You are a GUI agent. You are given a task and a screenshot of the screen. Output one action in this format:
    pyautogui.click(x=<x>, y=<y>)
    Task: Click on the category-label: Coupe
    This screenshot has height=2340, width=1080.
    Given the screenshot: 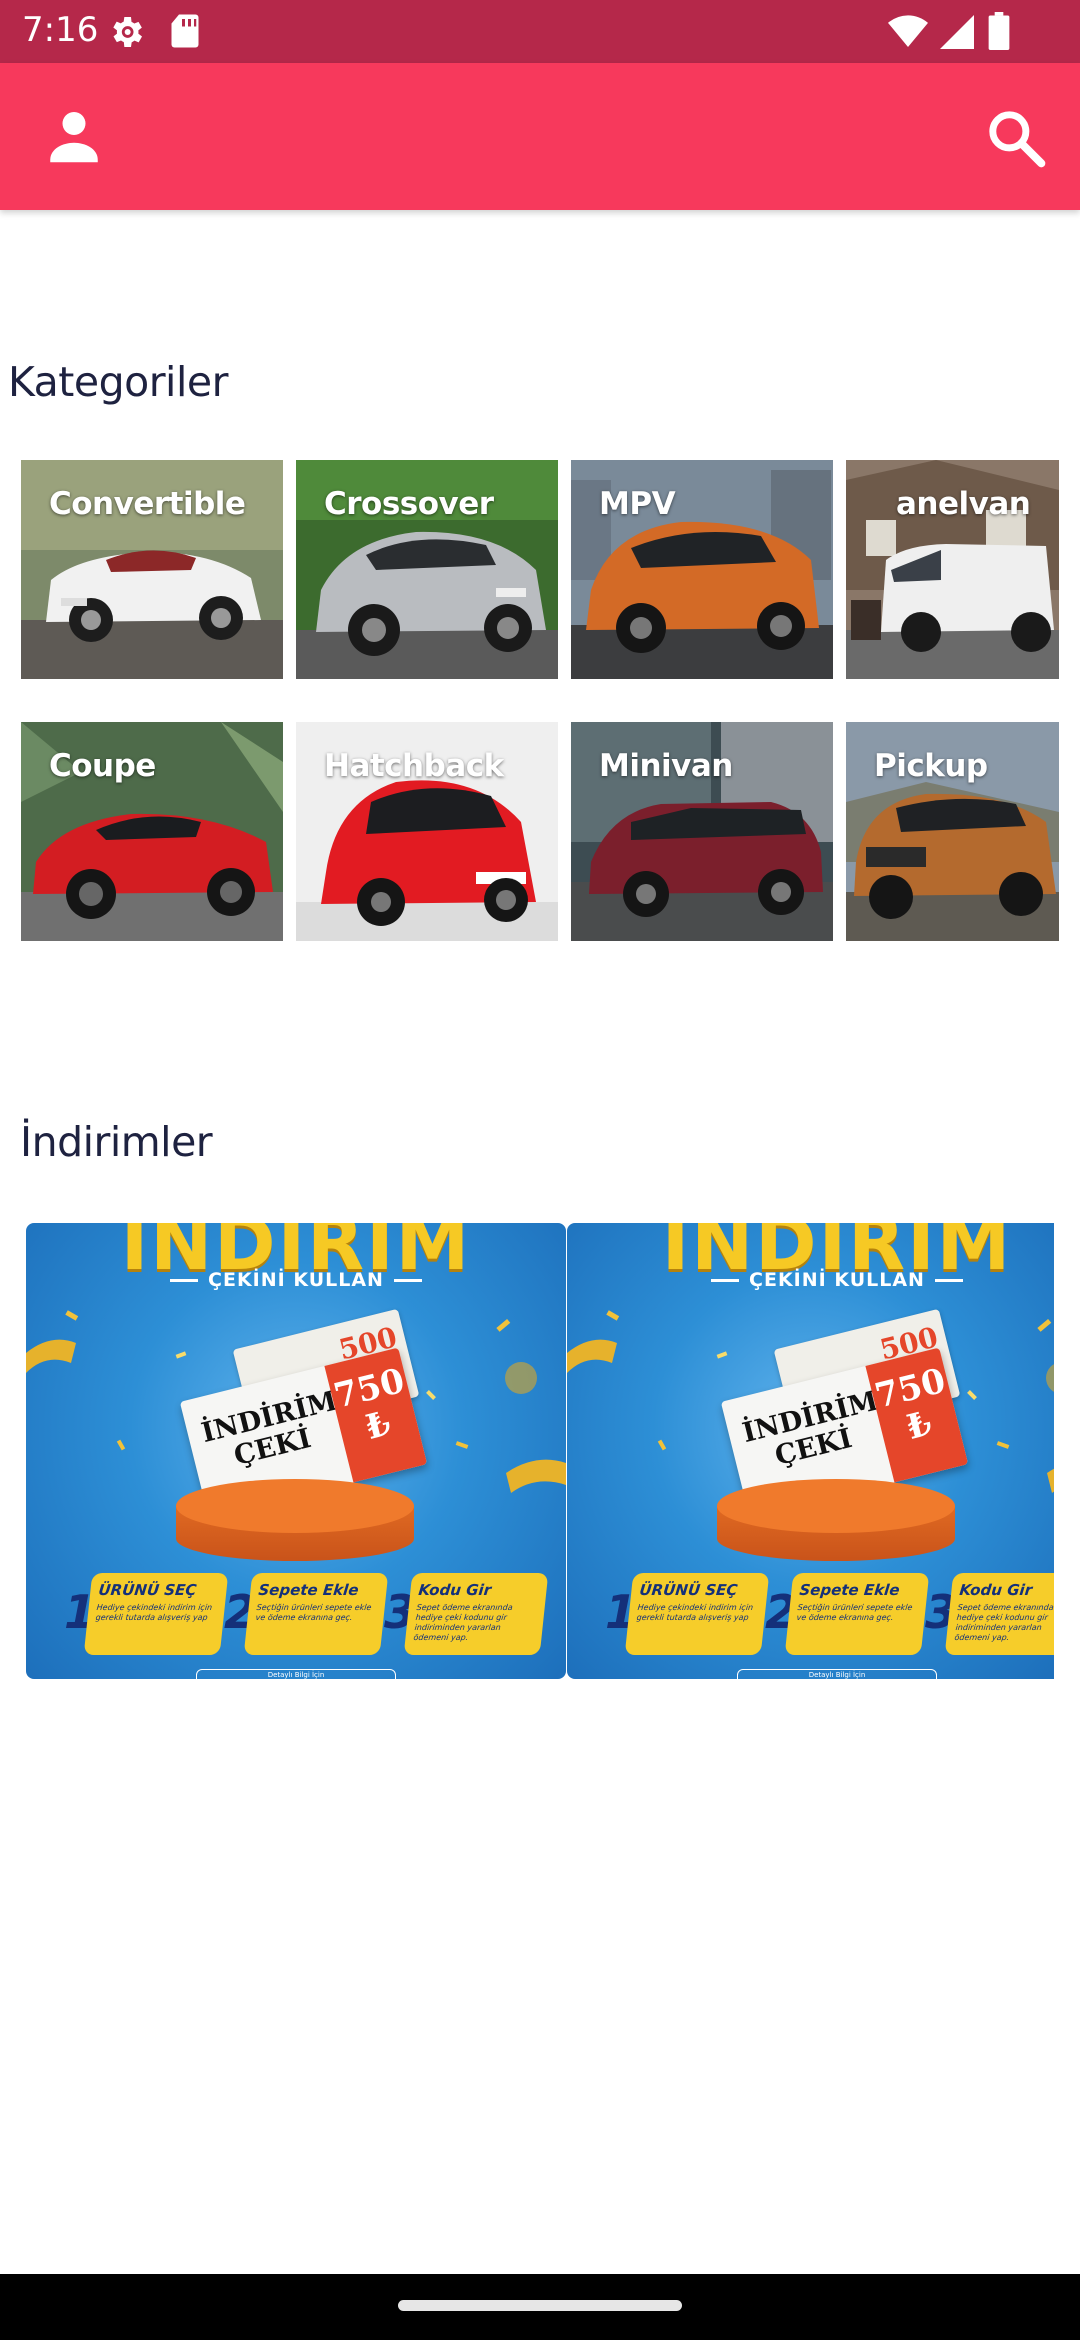 What is the action you would take?
    pyautogui.click(x=102, y=766)
    